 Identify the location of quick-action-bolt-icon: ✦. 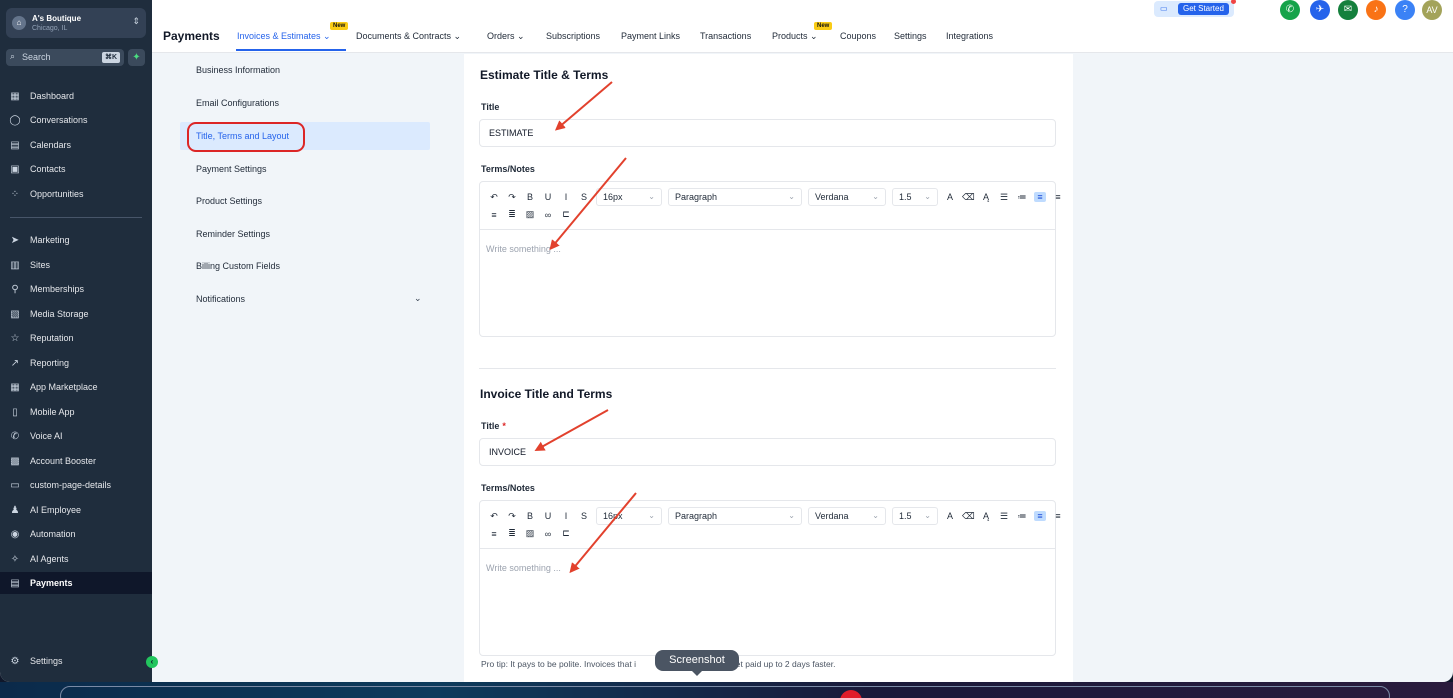
(136, 57).